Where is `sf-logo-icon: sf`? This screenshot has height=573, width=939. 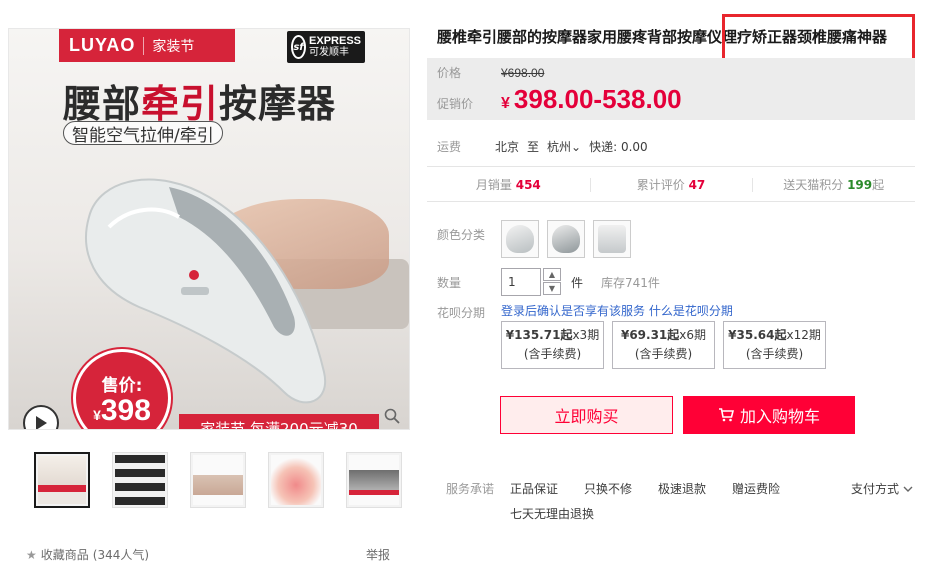
sf-logo-icon: sf is located at coordinates (299, 47).